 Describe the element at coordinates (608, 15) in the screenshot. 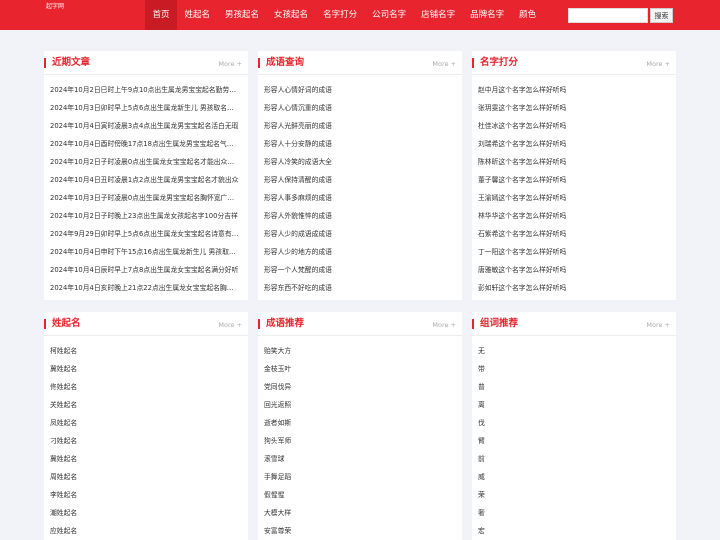

I see `search-input` at that location.